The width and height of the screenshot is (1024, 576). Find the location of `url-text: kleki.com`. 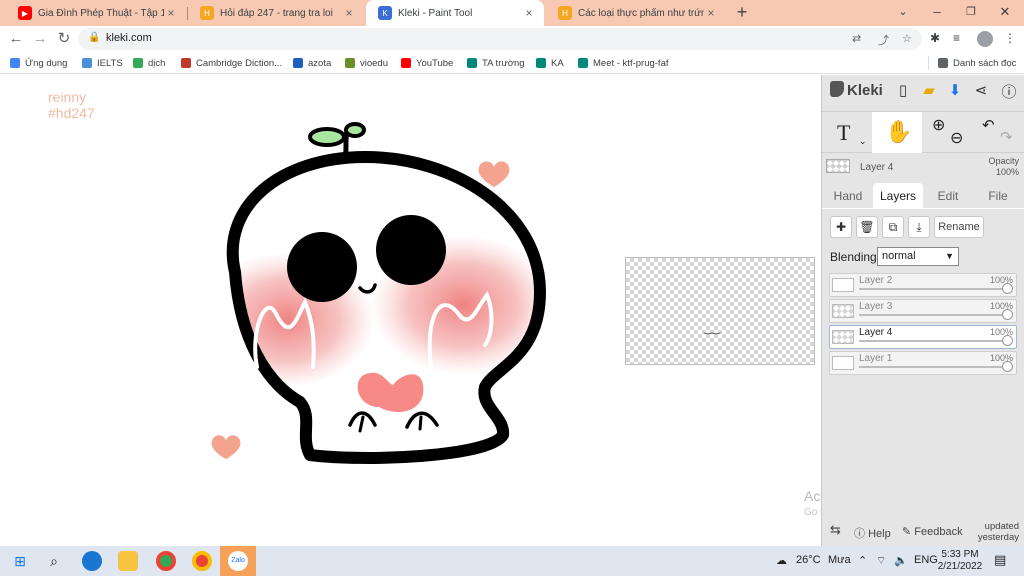

url-text: kleki.com is located at coordinates (129, 38).